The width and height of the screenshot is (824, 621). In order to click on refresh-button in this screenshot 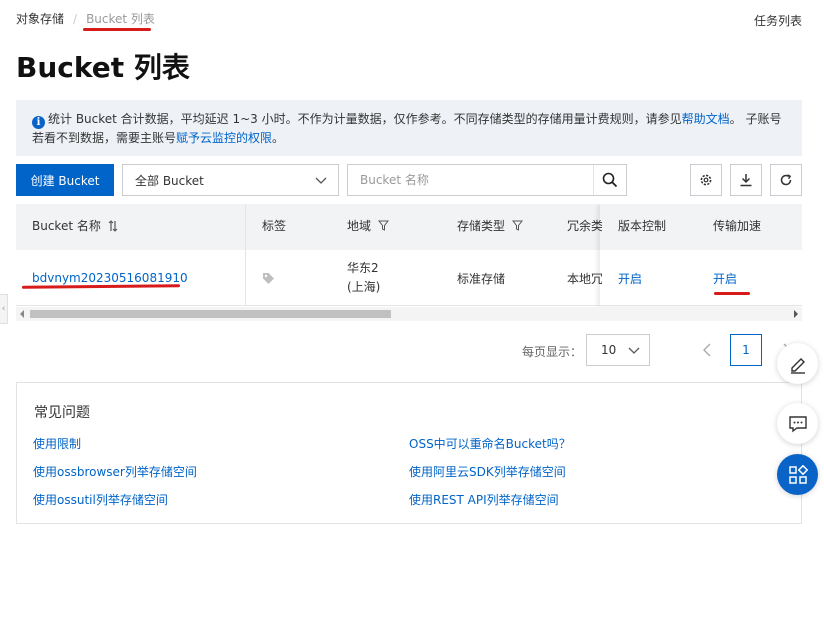, I will do `click(786, 180)`.